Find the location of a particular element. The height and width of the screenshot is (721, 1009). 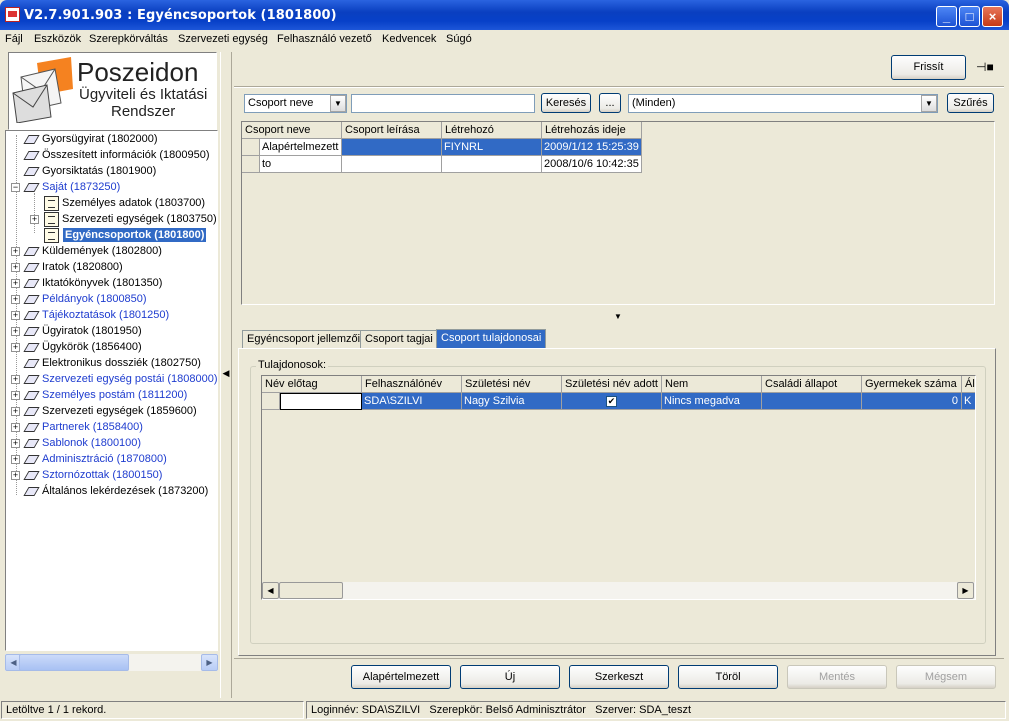

status-records: Letöltve 1 / 1 rekord. is located at coordinates (152, 710).